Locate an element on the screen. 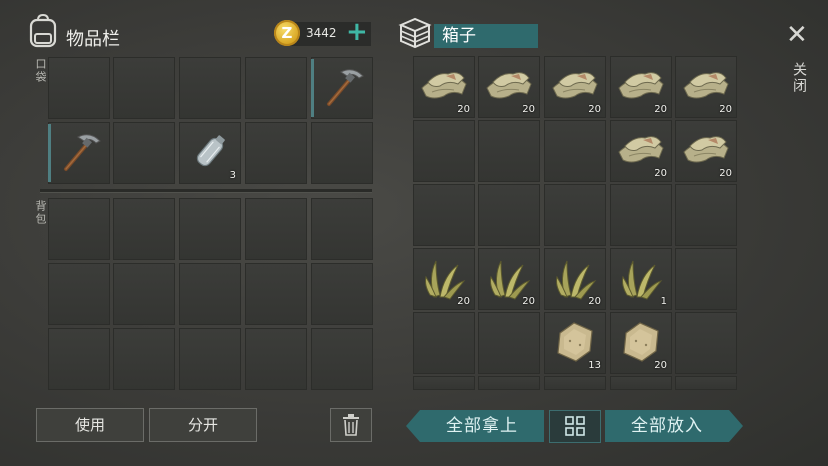  pocket-slot: 3 is located at coordinates (210, 153).